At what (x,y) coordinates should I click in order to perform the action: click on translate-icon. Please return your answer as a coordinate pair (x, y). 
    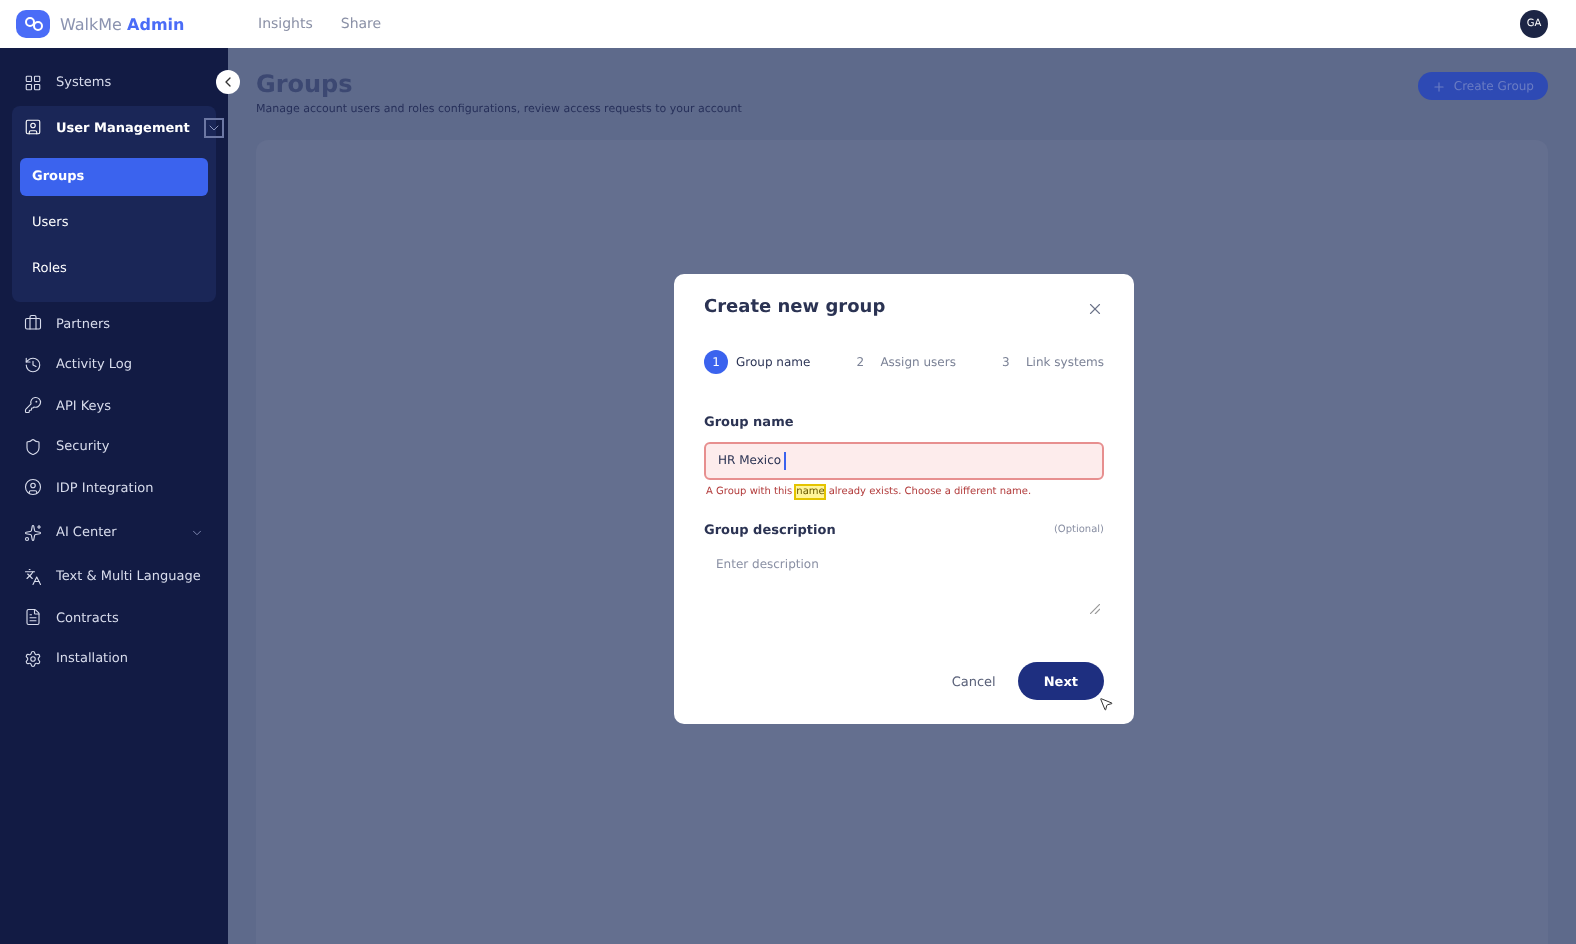
    Looking at the image, I should click on (33, 576).